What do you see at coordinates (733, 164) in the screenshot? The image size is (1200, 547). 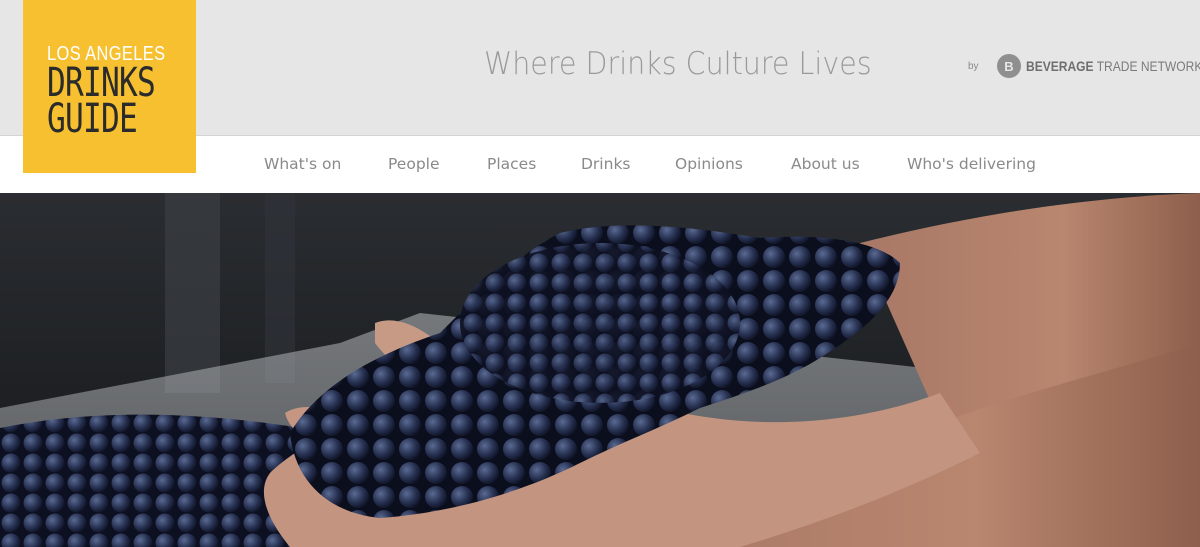 I see `nav-item-opinions: Opinions` at bounding box center [733, 164].